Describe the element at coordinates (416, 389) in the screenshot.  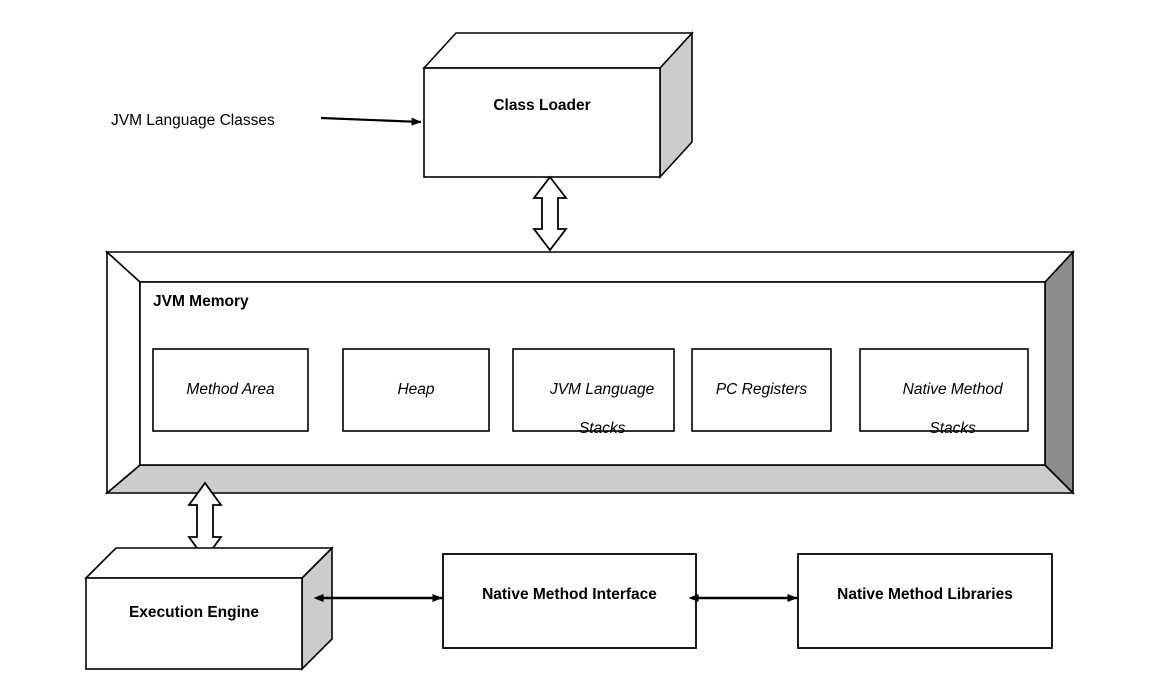
I see `memory-region-label-heap: Heap` at that location.